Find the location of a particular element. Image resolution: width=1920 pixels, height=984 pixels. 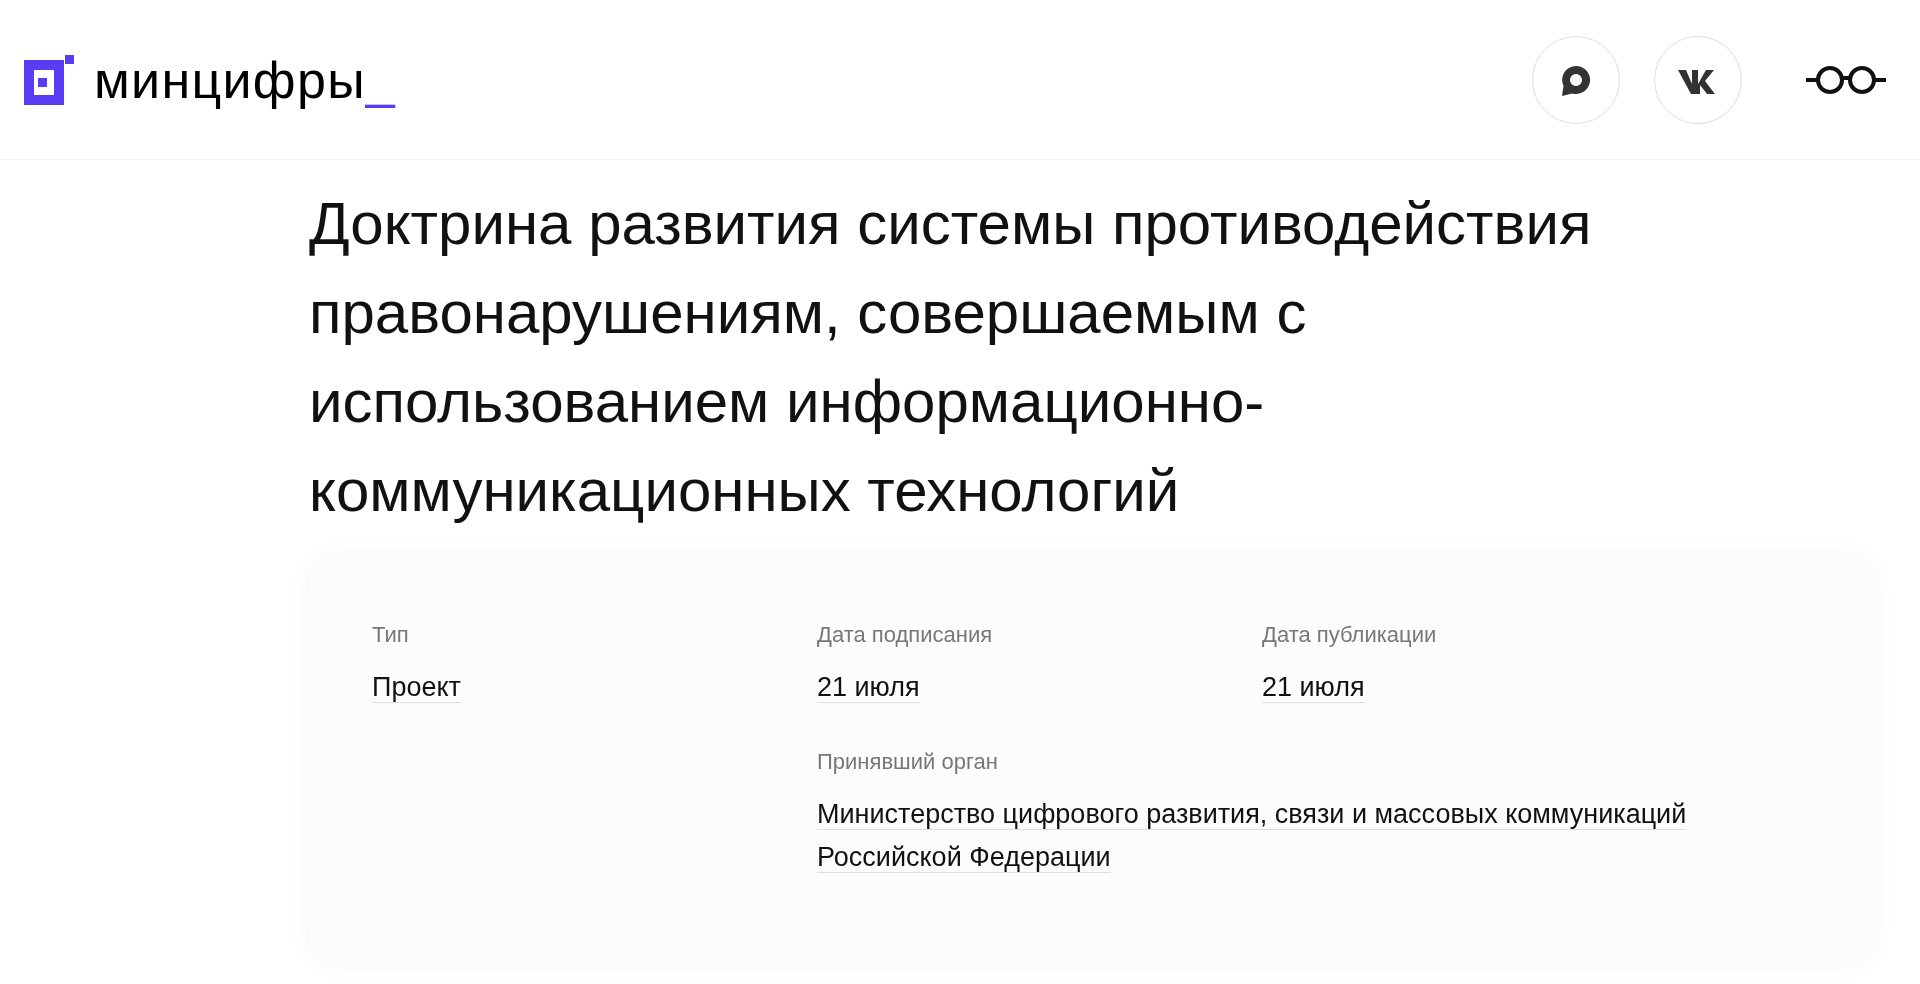

glasses-icon is located at coordinates (1846, 79).